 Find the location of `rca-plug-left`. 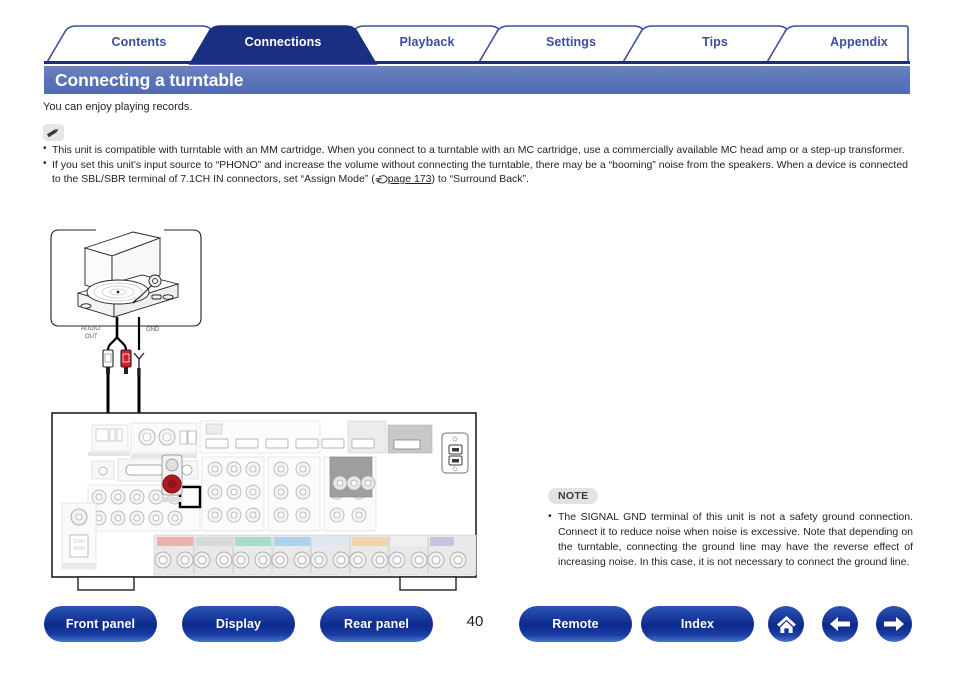

rca-plug-left is located at coordinates (108, 361).